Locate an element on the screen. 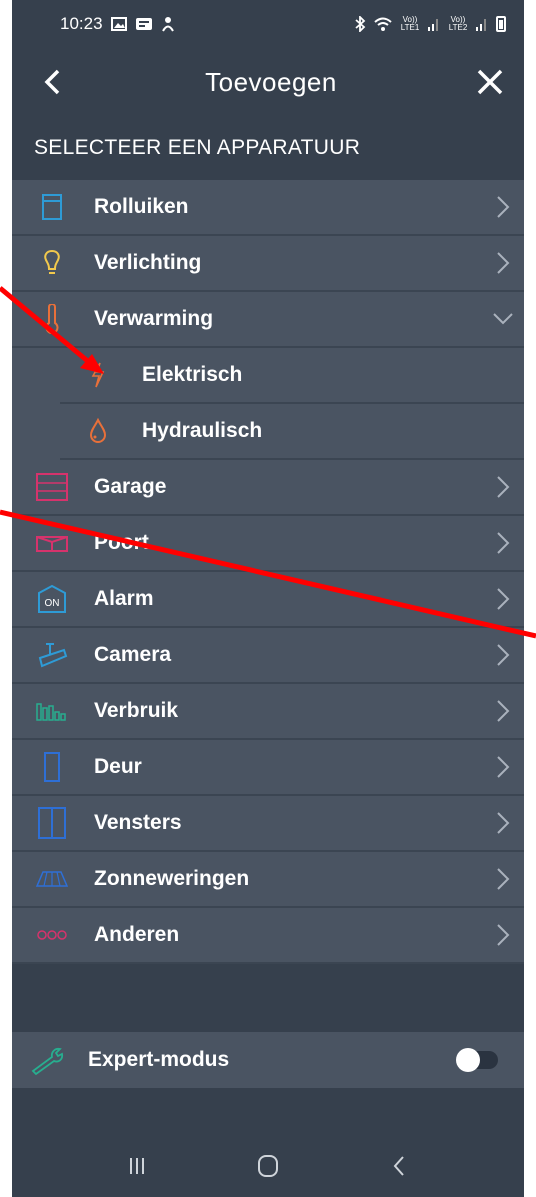  device-subitem-elektrisch: Elektrisch is located at coordinates (292, 376).